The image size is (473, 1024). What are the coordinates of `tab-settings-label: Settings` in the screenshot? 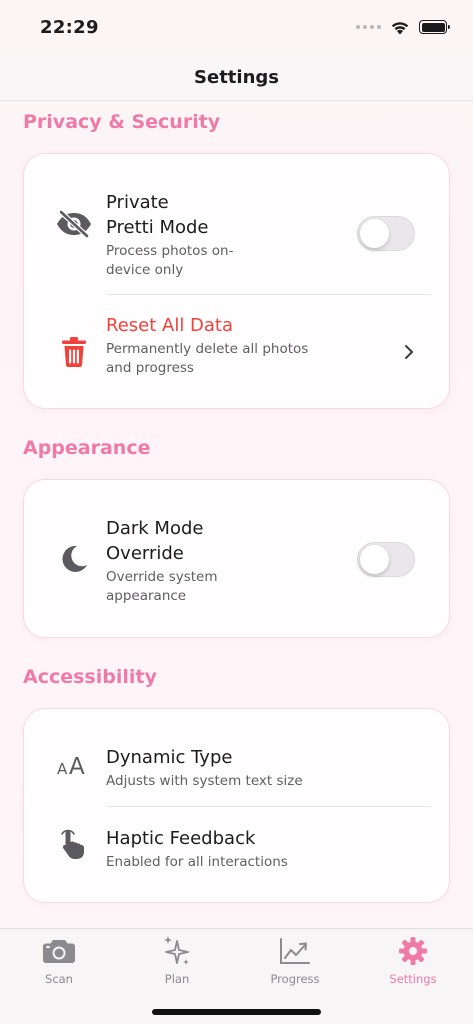 It's located at (413, 979).